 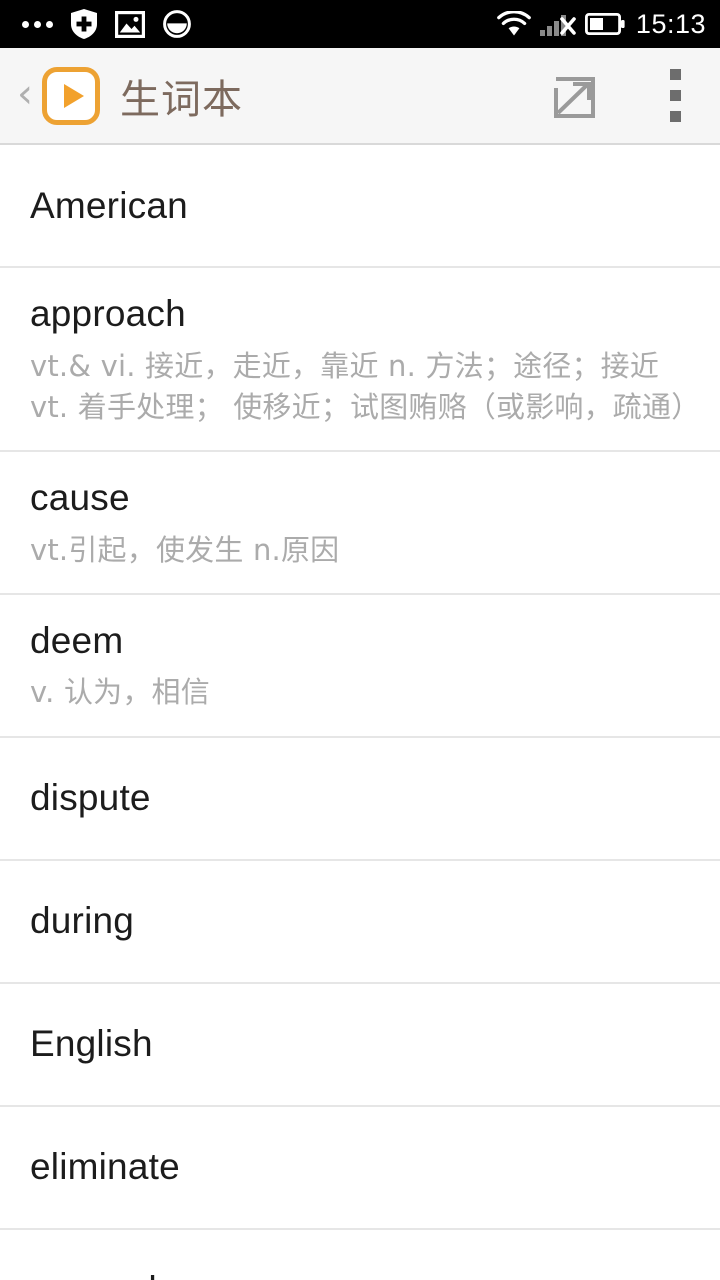 I want to click on status-bar: 15:13, so click(x=360, y=24).